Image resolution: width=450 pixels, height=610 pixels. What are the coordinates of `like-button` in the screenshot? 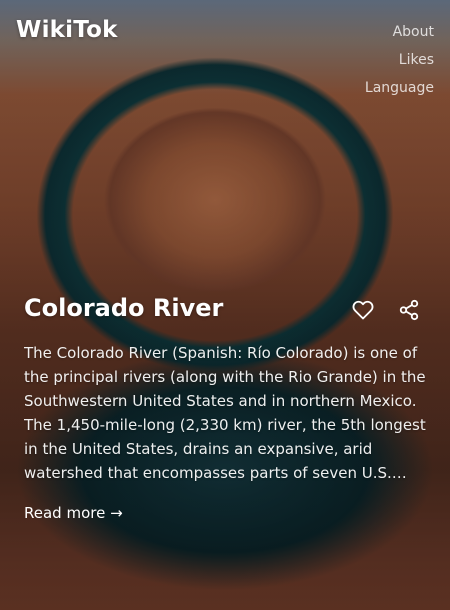 It's located at (363, 310).